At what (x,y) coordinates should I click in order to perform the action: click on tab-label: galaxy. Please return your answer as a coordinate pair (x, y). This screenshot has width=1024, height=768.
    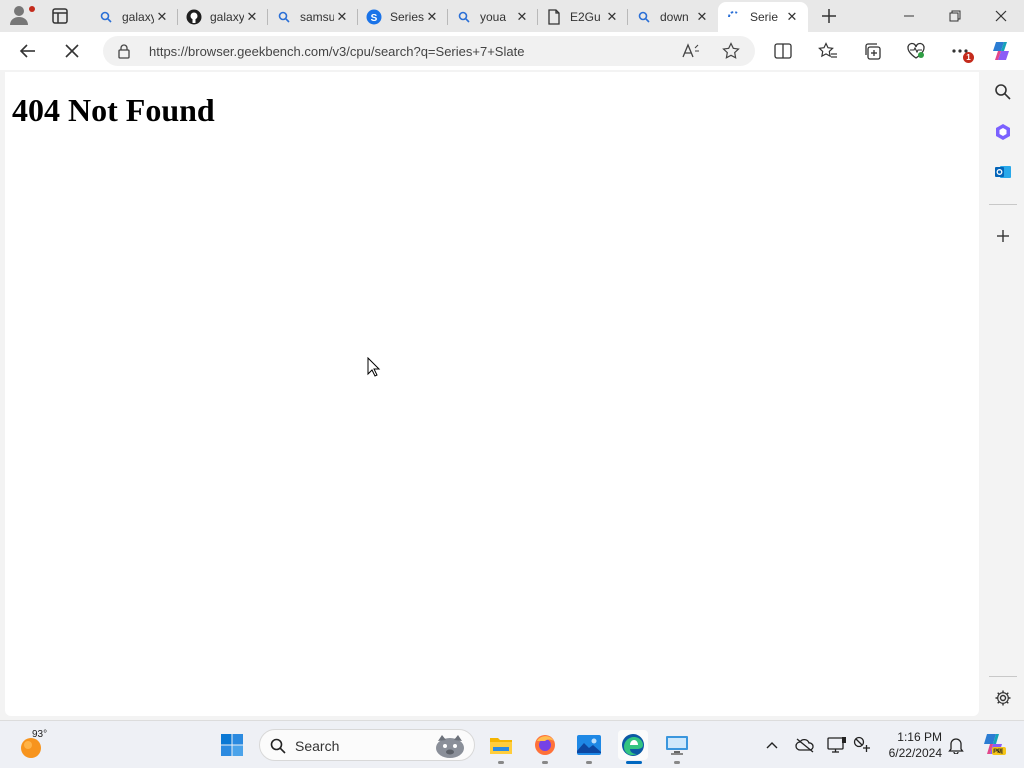
    Looking at the image, I should click on (138, 17).